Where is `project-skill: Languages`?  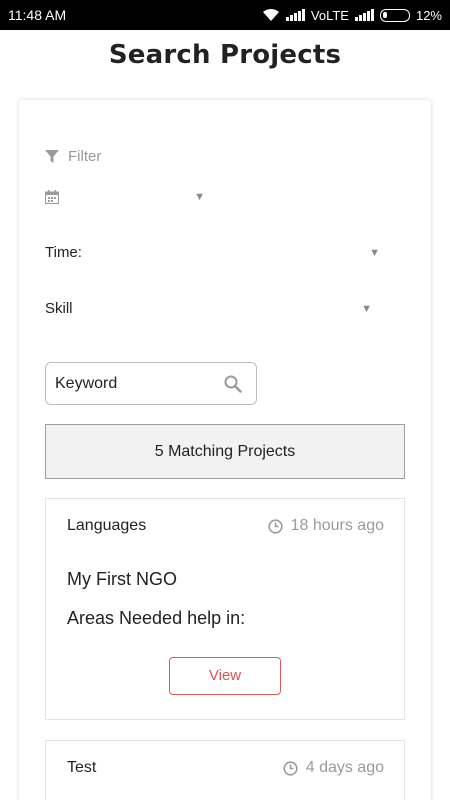 project-skill: Languages is located at coordinates (107, 525).